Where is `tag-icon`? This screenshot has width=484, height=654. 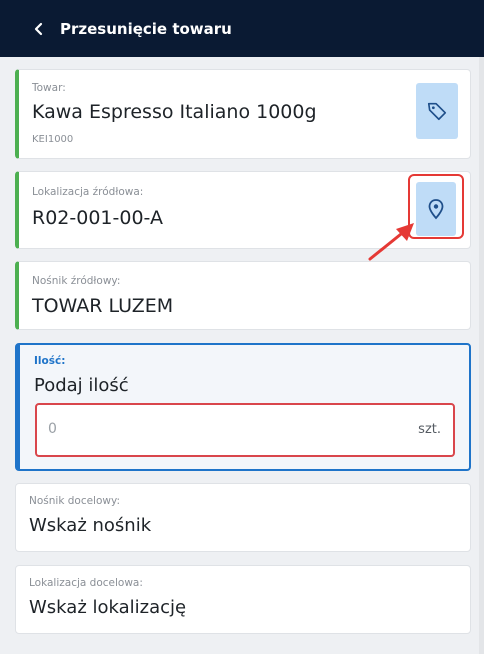
tag-icon is located at coordinates (437, 111).